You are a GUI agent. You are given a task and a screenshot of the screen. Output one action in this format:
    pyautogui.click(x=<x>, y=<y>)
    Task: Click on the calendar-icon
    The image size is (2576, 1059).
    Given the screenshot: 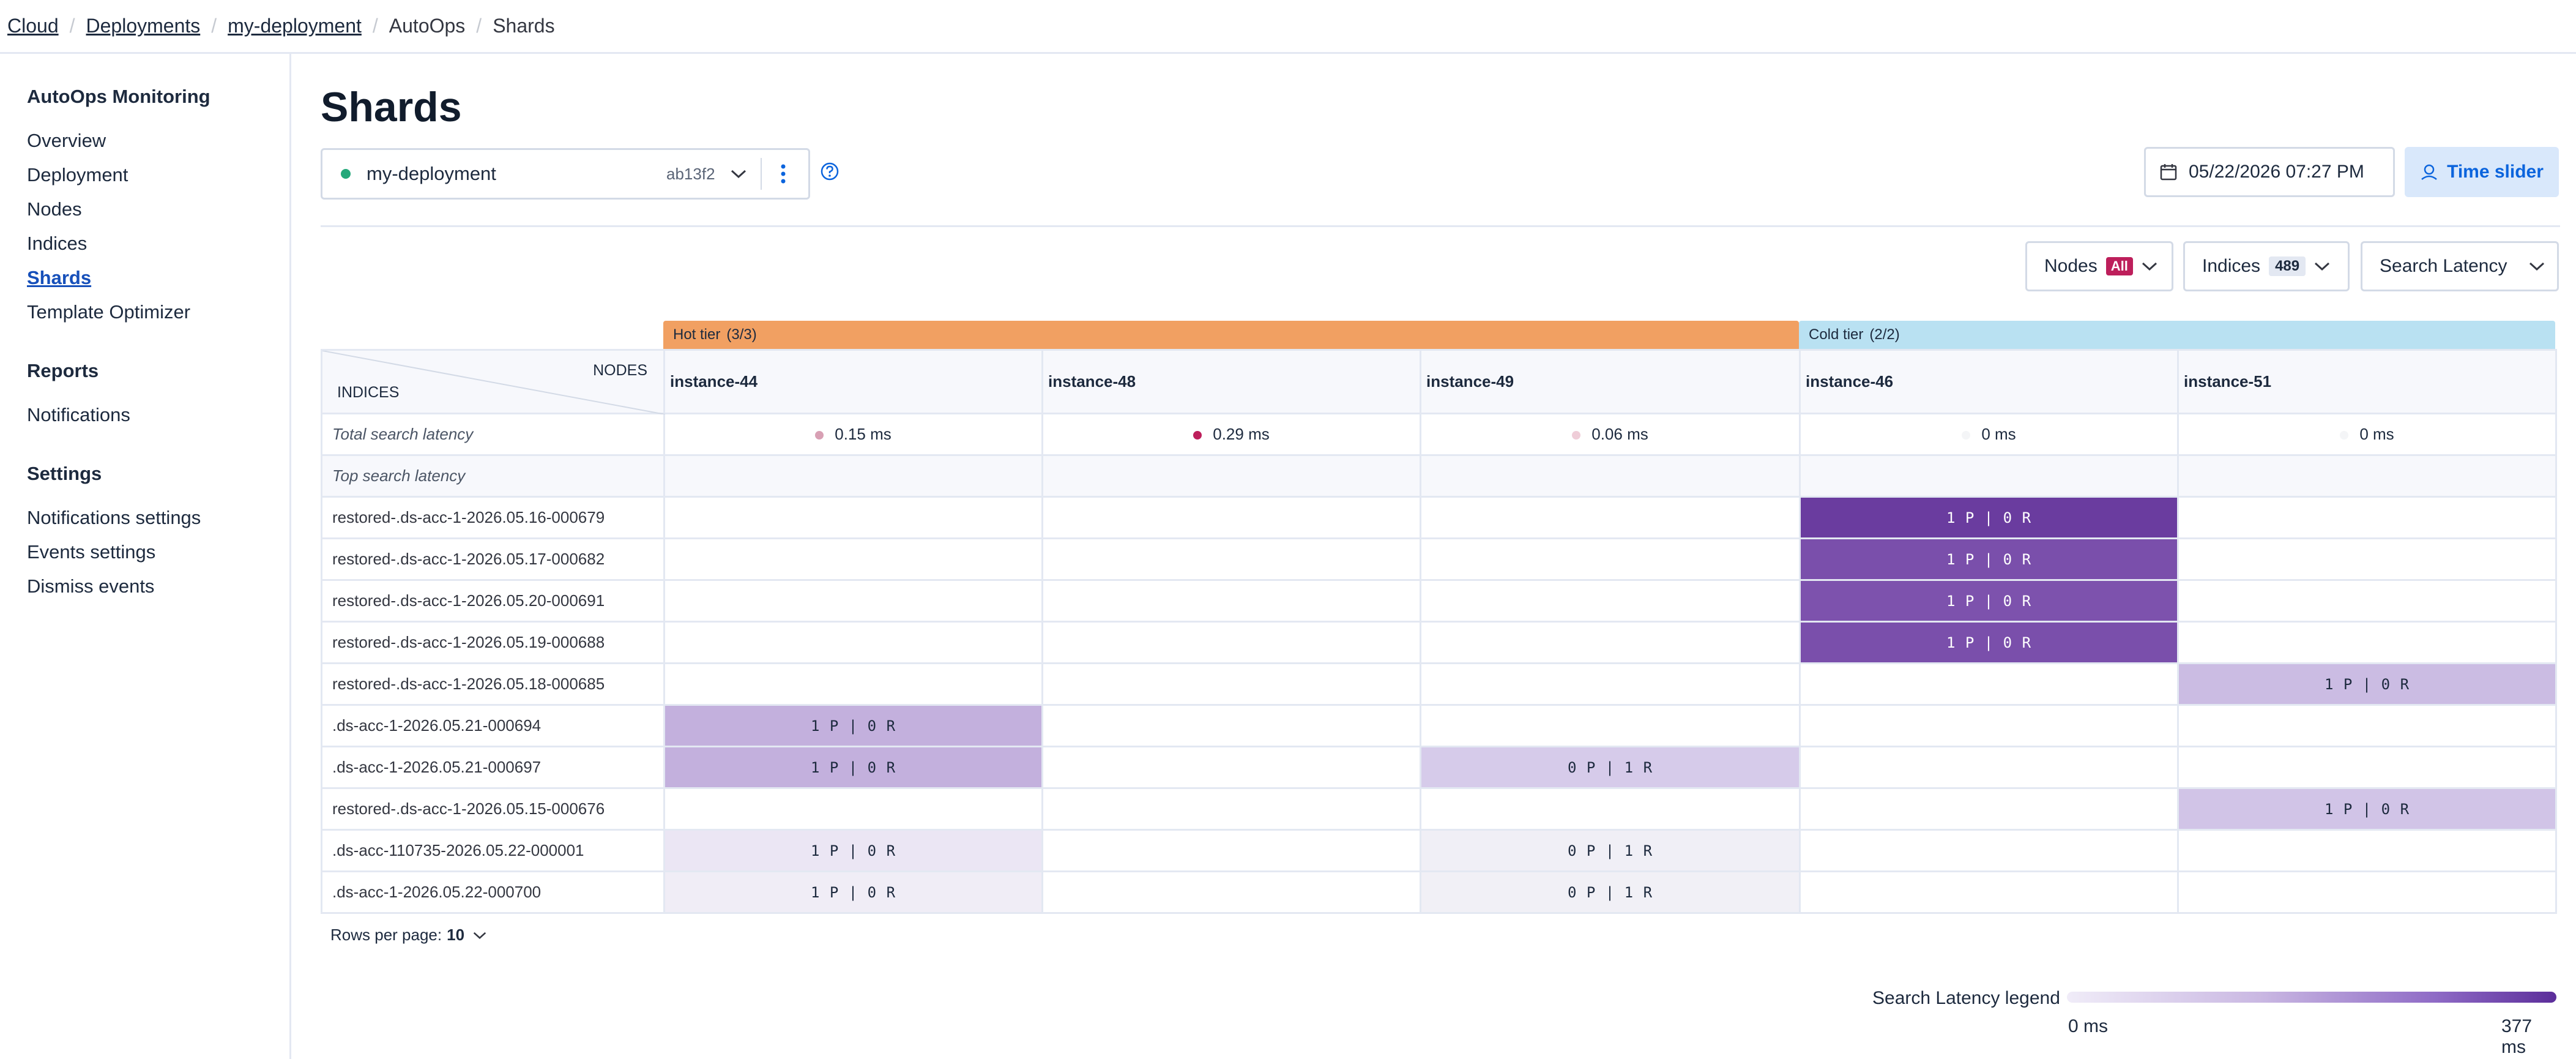 What is the action you would take?
    pyautogui.click(x=2168, y=172)
    